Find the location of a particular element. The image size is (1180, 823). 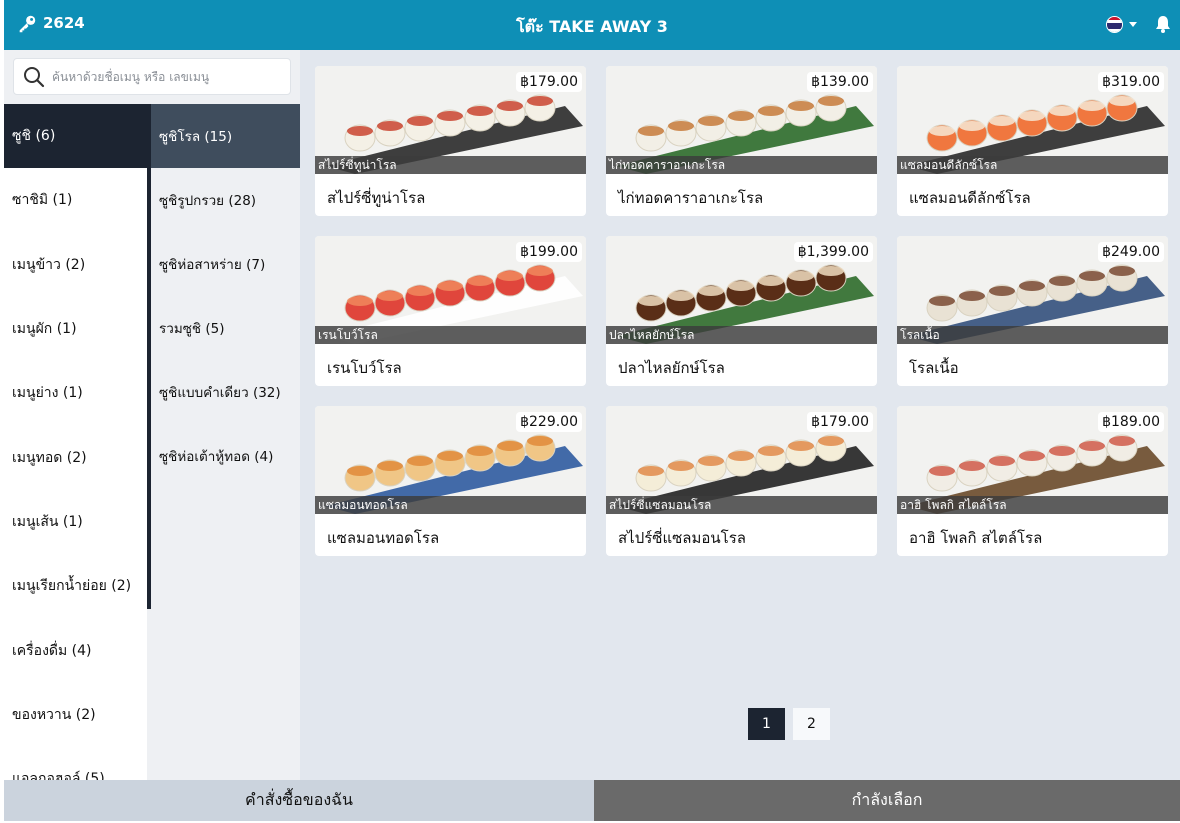

product-card: ฿229.00 แซลมอนทอดโรล แซลมอนทอดโรล is located at coordinates (450, 481).